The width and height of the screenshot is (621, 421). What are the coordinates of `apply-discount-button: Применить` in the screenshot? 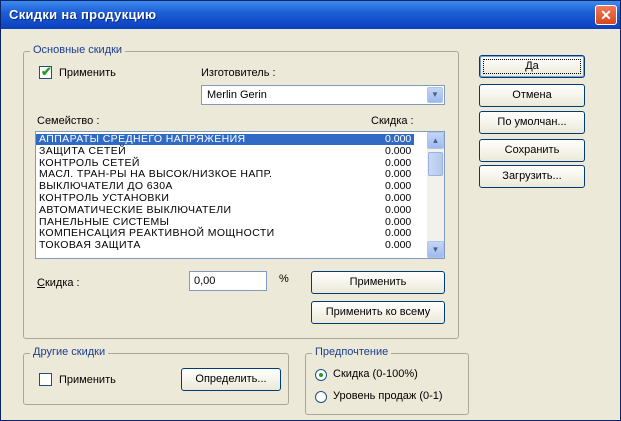 It's located at (378, 282).